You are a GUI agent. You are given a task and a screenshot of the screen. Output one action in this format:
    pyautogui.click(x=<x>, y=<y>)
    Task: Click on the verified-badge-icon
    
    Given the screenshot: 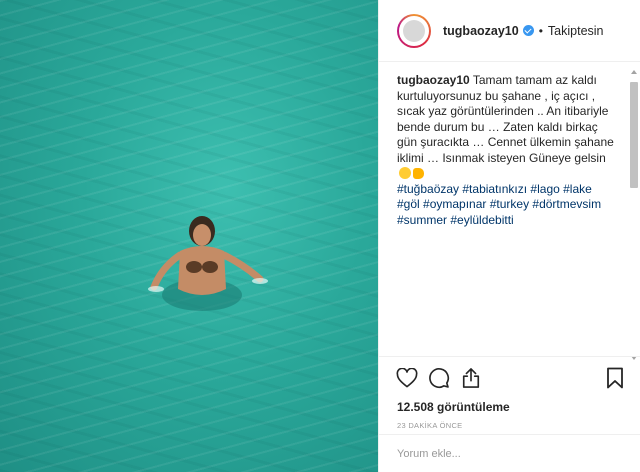 What is the action you would take?
    pyautogui.click(x=528, y=30)
    